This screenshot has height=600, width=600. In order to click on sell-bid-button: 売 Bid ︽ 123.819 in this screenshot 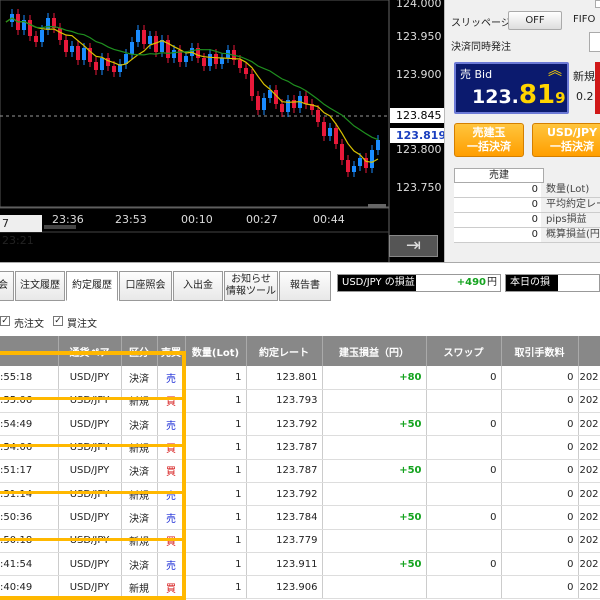, I will do `click(511, 88)`.